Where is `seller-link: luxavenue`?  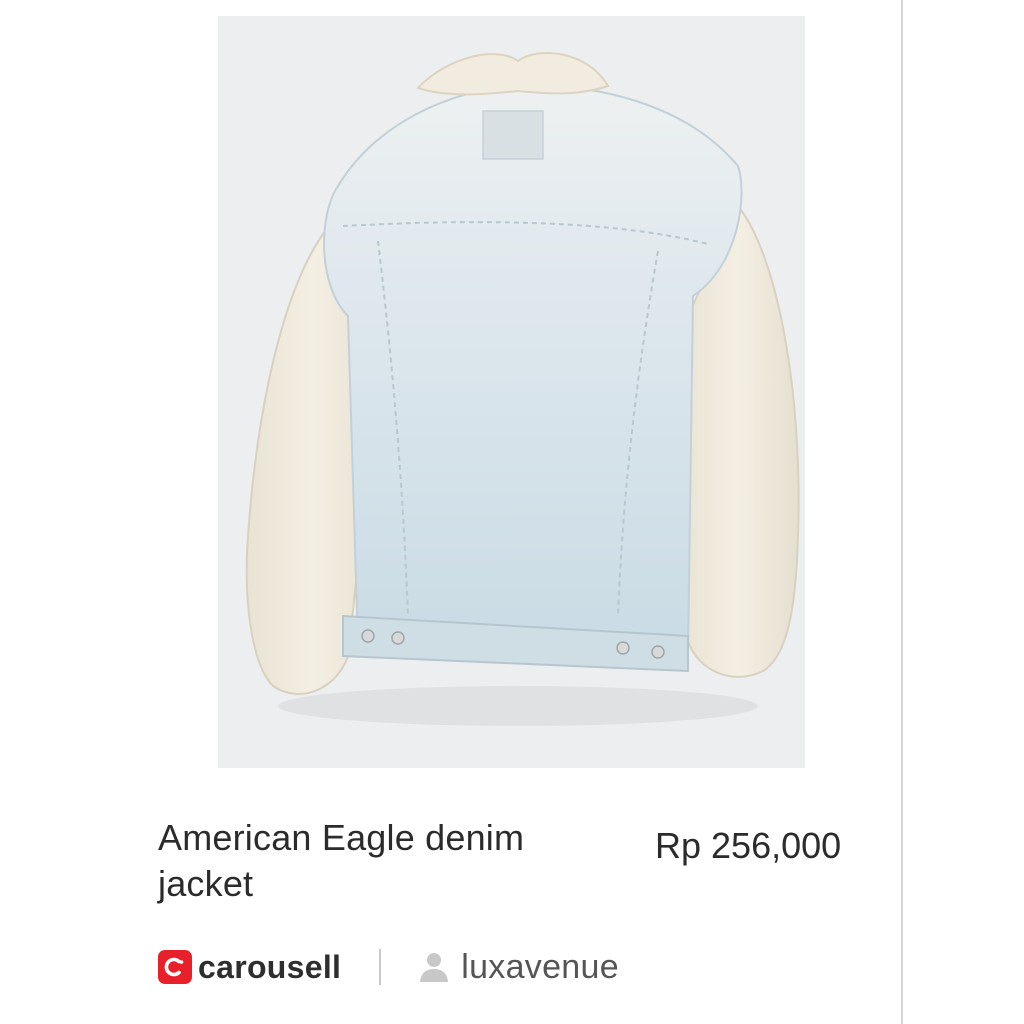
seller-link: luxavenue is located at coordinates (519, 967).